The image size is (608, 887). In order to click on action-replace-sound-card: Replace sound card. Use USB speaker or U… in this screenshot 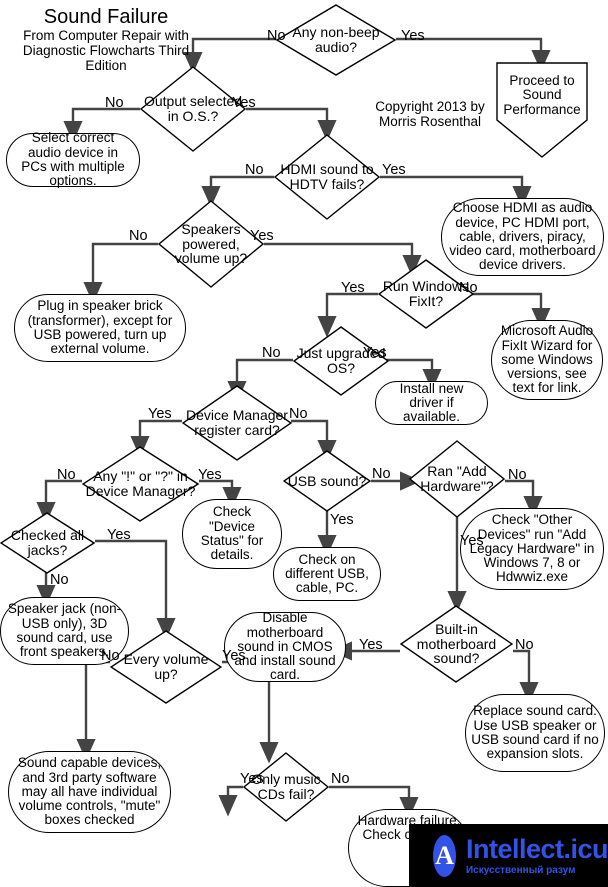, I will do `click(535, 733)`.